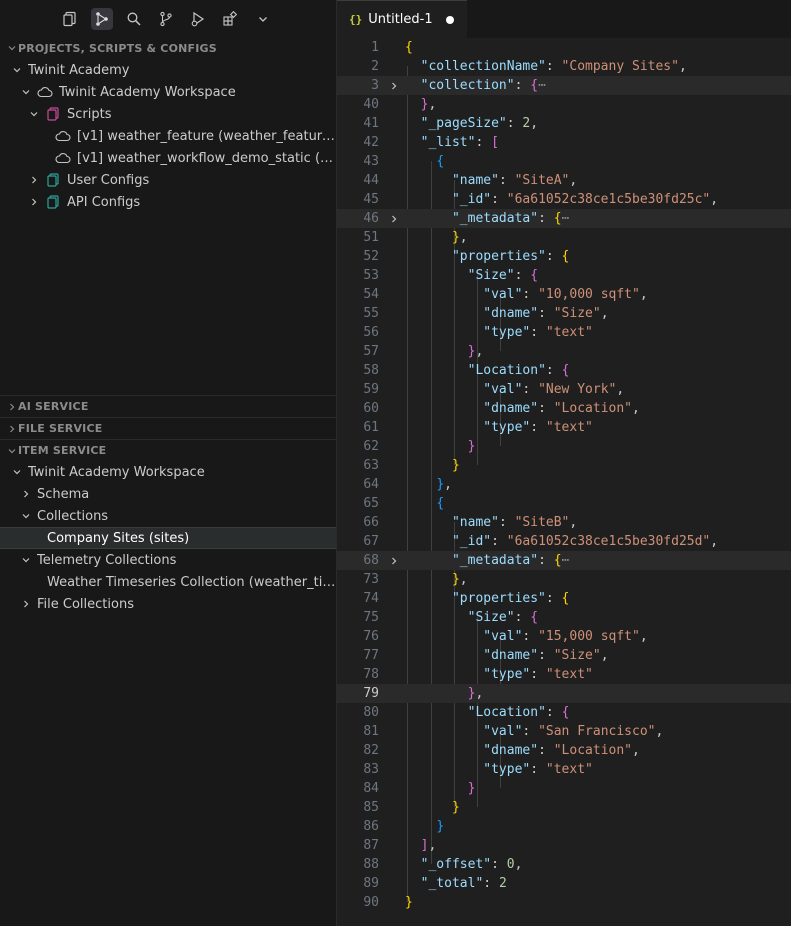  I want to click on code-line: 75 "Size": {, so click(564, 617).